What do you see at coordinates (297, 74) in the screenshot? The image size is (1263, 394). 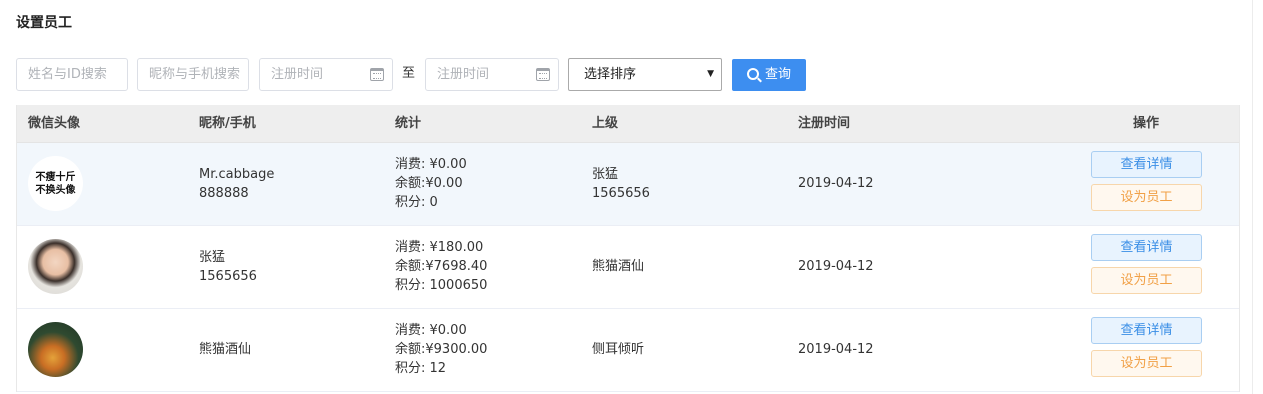 I see `reg-start-placeholder: 注册时间` at bounding box center [297, 74].